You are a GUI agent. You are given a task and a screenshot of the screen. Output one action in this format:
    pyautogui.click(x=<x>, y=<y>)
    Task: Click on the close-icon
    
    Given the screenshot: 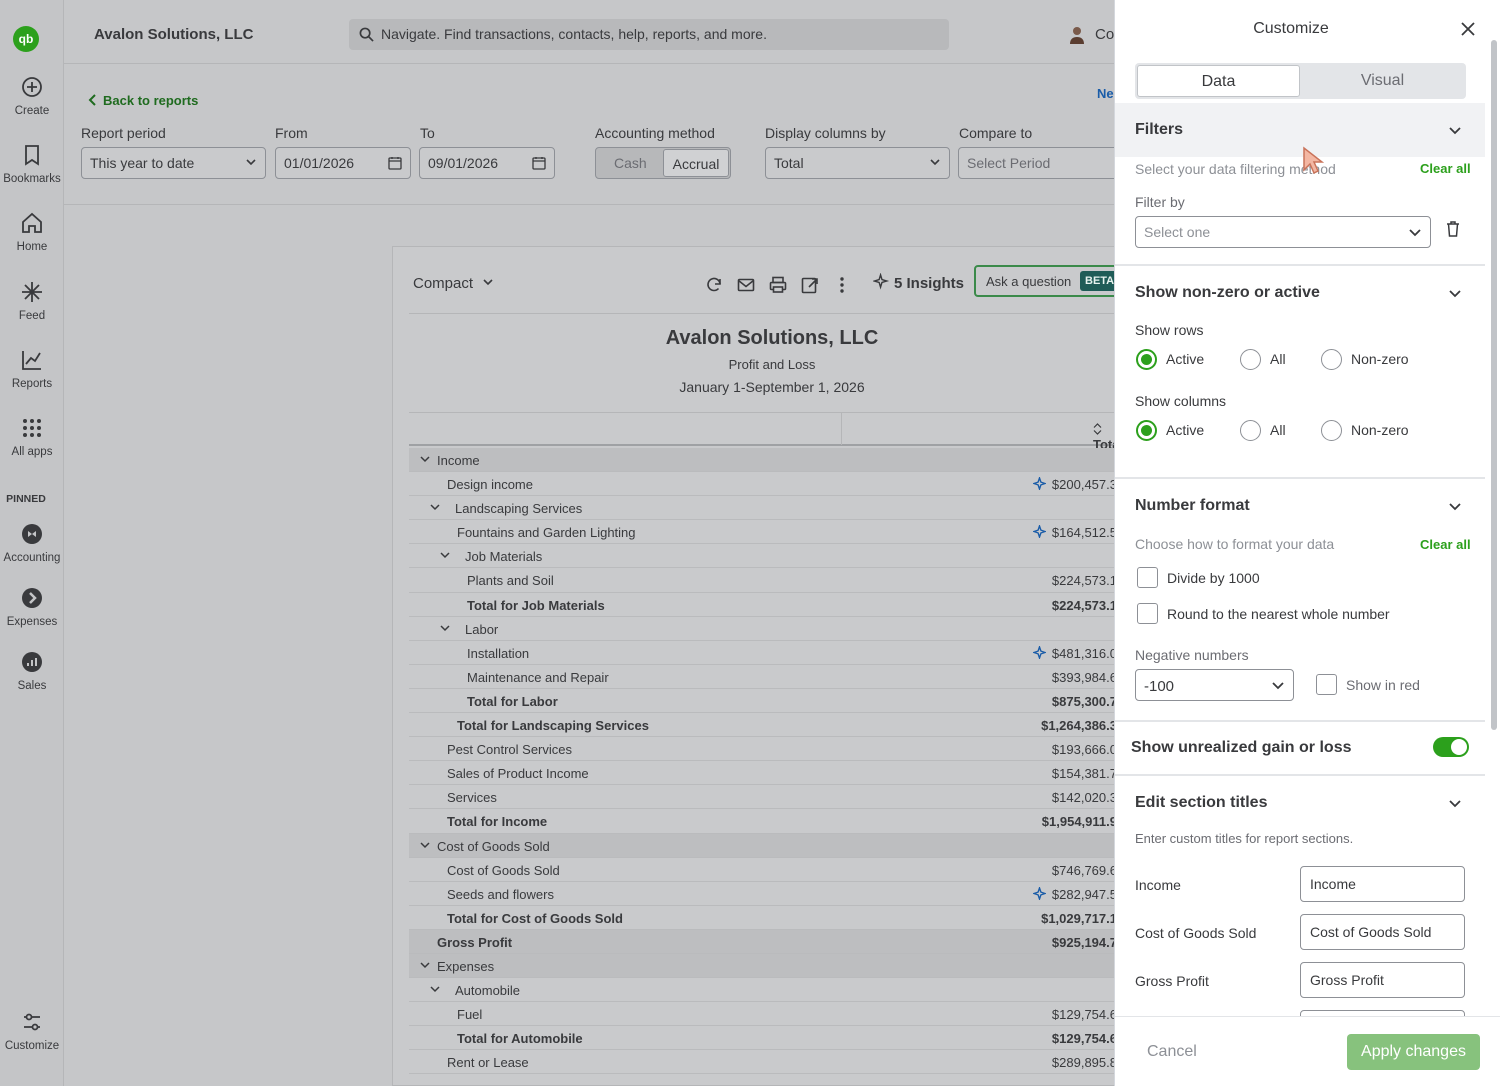 What is the action you would take?
    pyautogui.click(x=1468, y=29)
    